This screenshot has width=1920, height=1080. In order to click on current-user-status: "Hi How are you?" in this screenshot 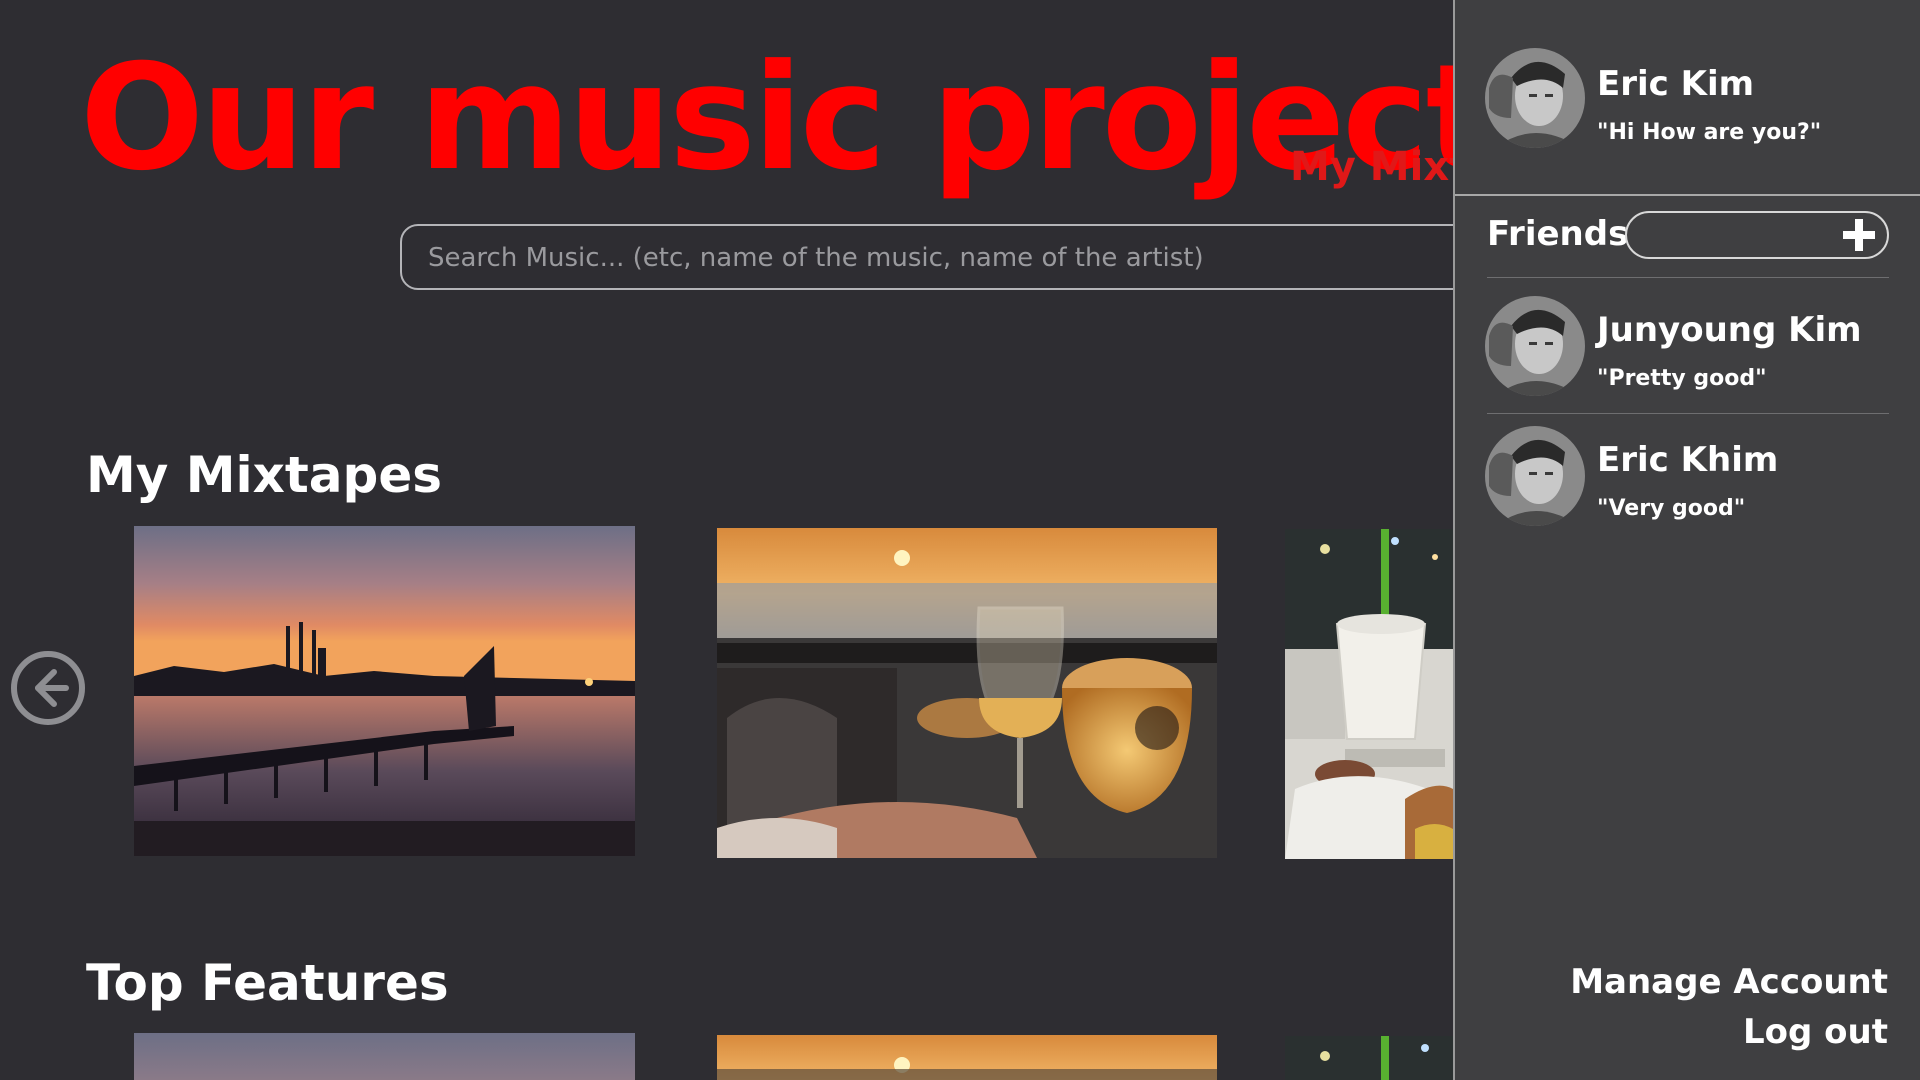, I will do `click(1709, 132)`.